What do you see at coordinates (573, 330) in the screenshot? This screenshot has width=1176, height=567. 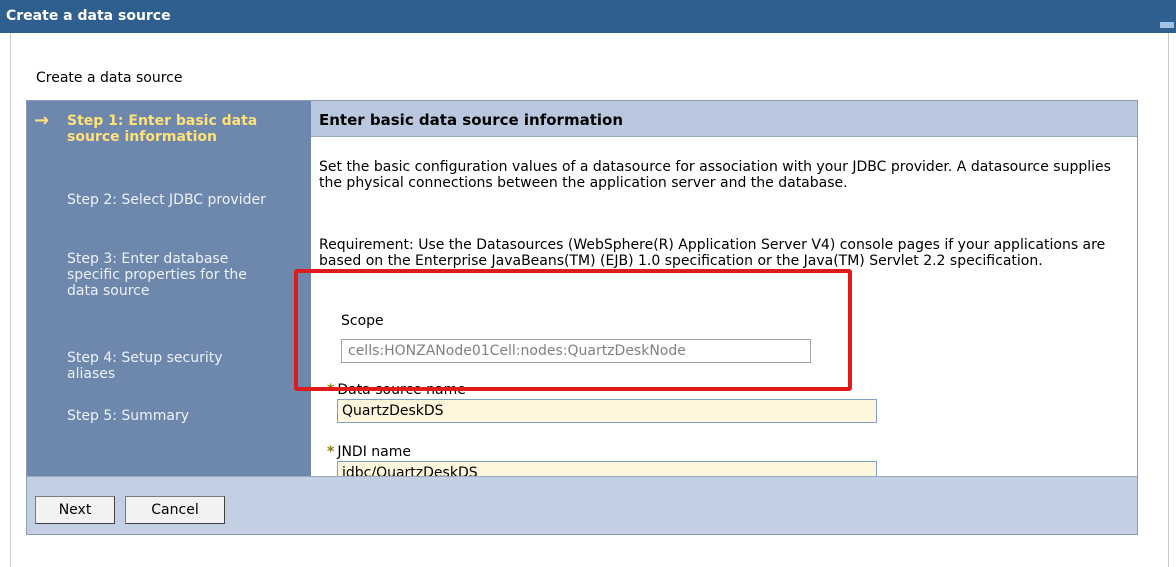 I see `highlight-box` at bounding box center [573, 330].